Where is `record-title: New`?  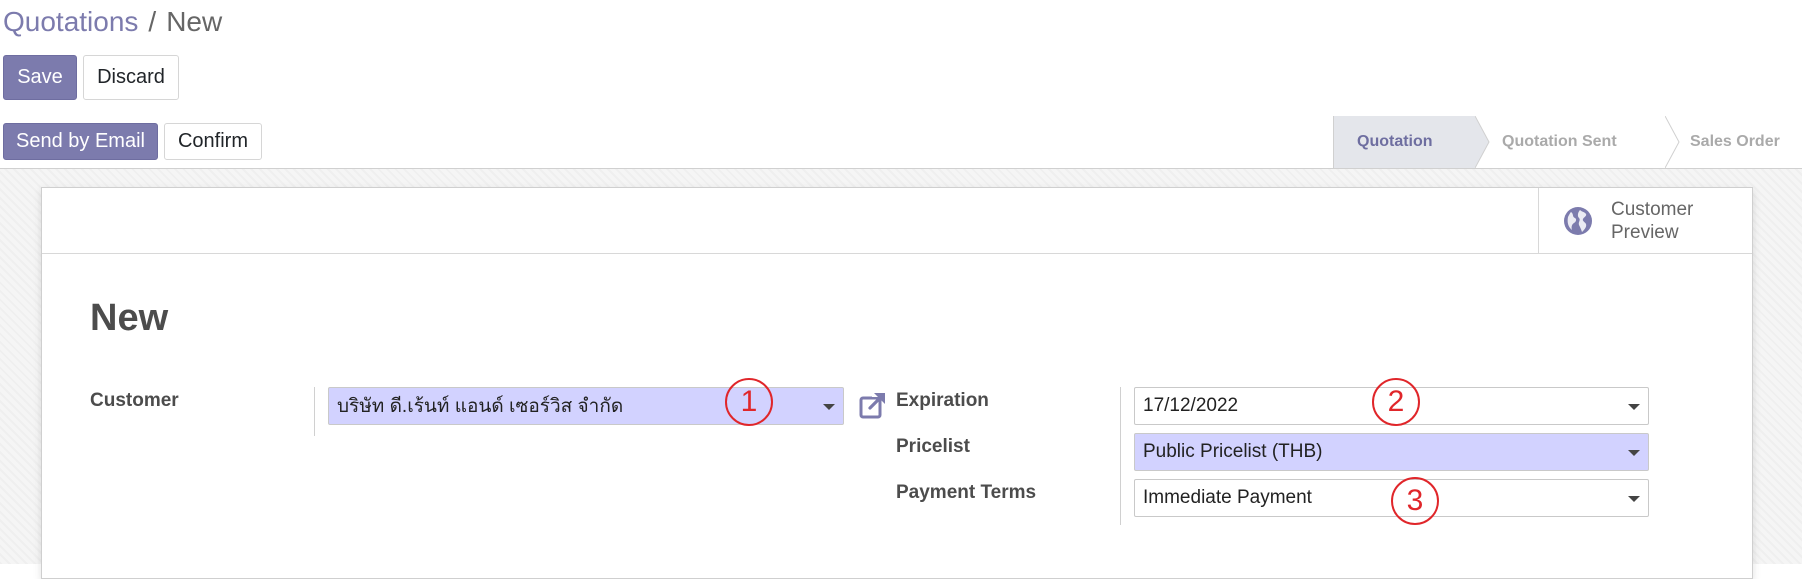
record-title: New is located at coordinates (129, 318).